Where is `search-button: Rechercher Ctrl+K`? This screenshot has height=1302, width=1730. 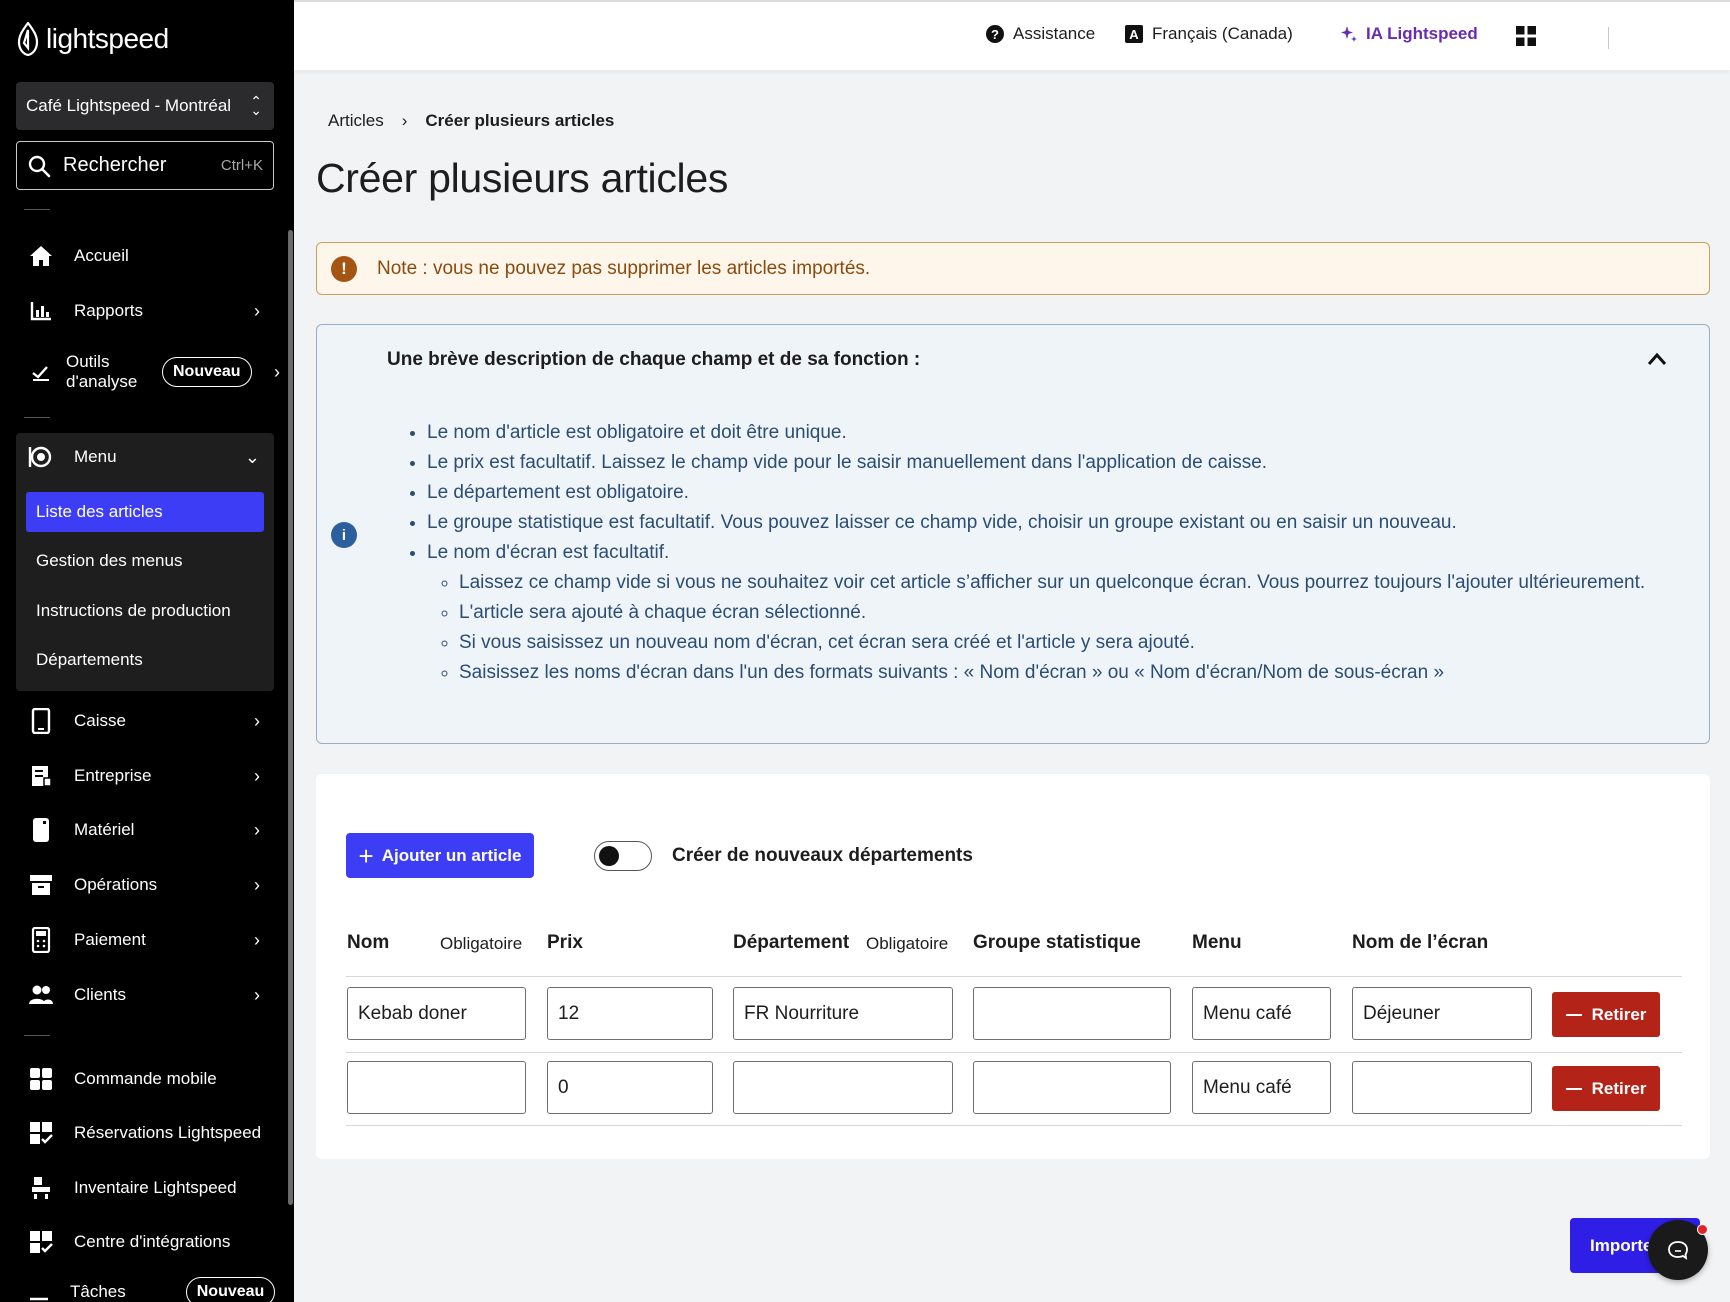
search-button: Rechercher Ctrl+K is located at coordinates (145, 165).